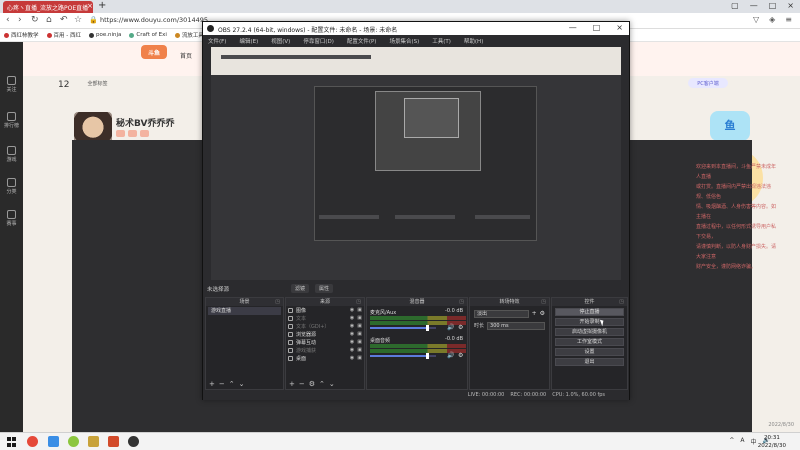 The image size is (800, 450). What do you see at coordinates (63, 85) in the screenshot?
I see `stat-item: 12` at bounding box center [63, 85].